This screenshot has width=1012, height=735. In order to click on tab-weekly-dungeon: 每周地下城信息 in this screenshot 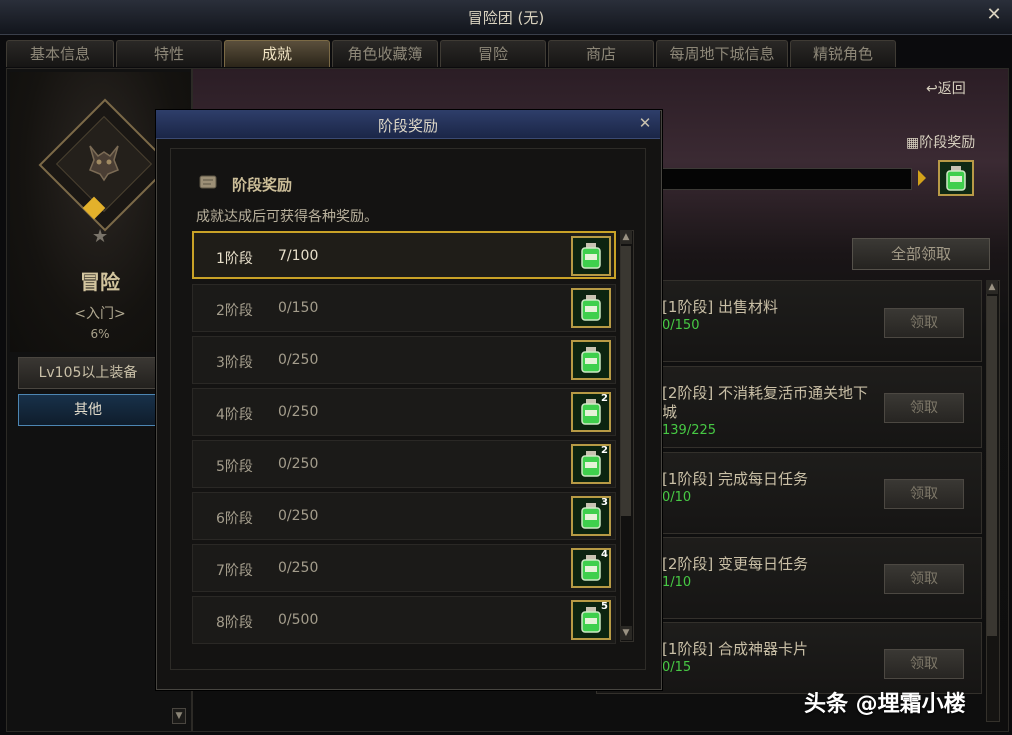, I will do `click(722, 53)`.